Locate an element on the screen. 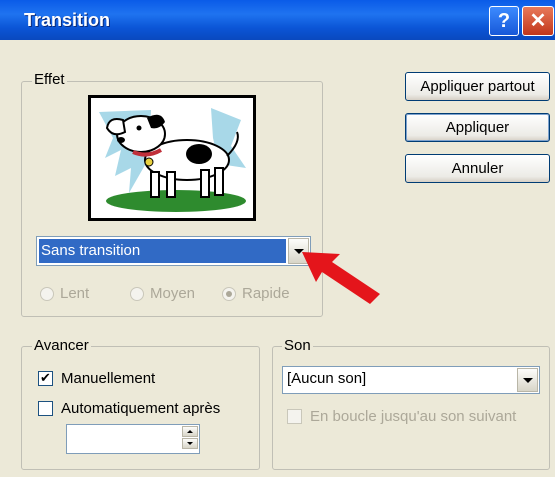 Image resolution: width=555 pixels, height=477 pixels. window-border is located at coordinates (4, 258).